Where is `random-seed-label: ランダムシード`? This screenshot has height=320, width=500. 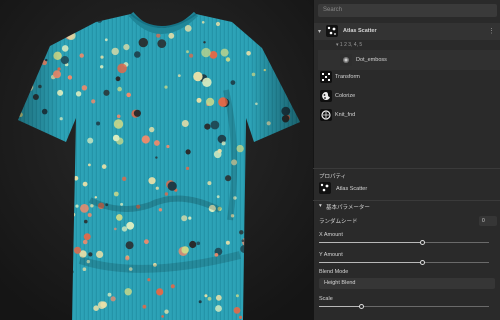
random-seed-label: ランダムシード is located at coordinates (338, 222).